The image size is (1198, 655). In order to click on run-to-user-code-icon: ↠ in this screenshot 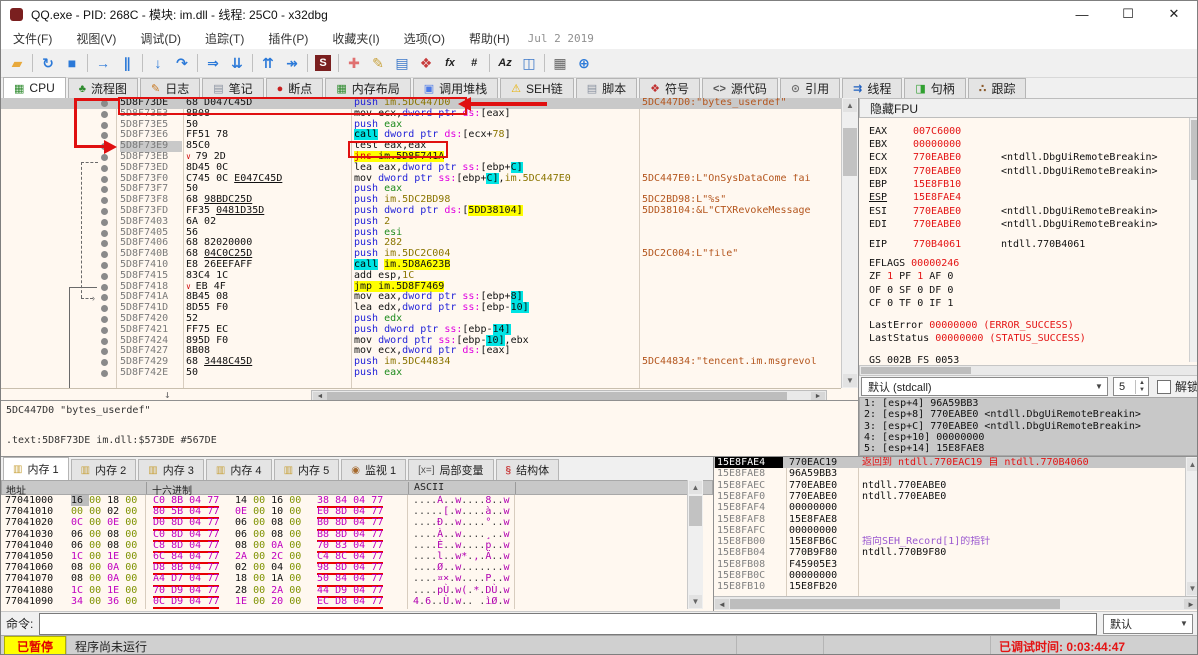, I will do `click(292, 63)`.